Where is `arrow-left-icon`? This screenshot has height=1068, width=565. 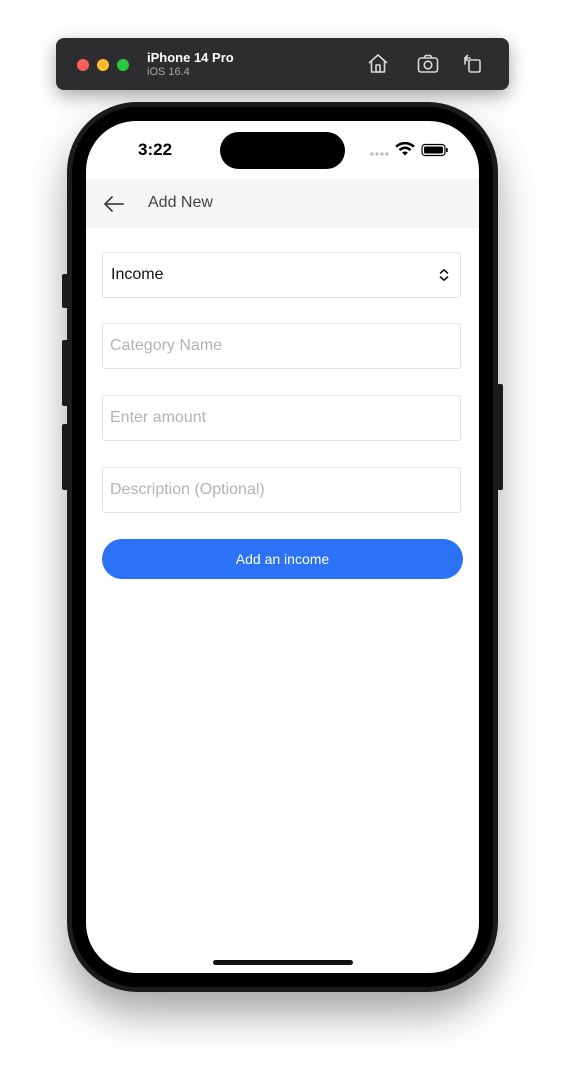
arrow-left-icon is located at coordinates (114, 204).